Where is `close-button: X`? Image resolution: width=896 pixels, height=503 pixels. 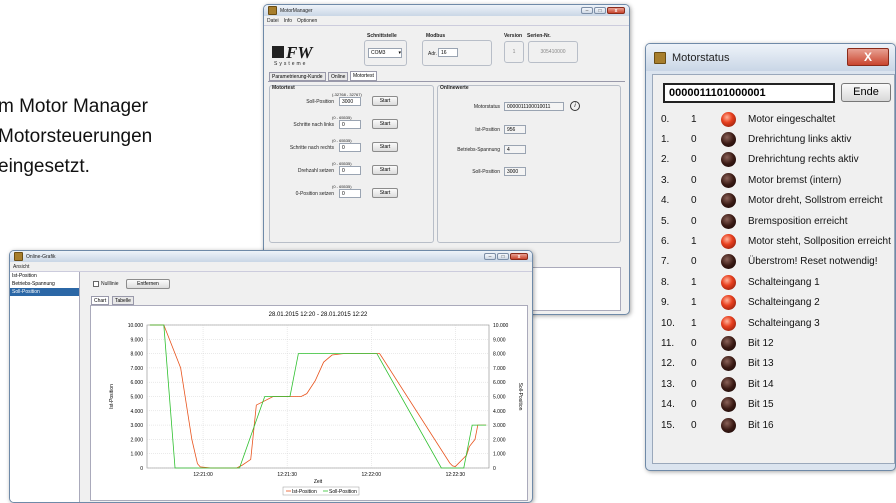 close-button: X is located at coordinates (868, 57).